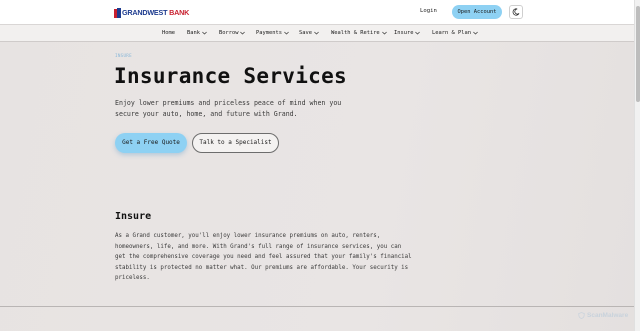 The image size is (640, 331). I want to click on open-account-button: Open Account, so click(477, 12).